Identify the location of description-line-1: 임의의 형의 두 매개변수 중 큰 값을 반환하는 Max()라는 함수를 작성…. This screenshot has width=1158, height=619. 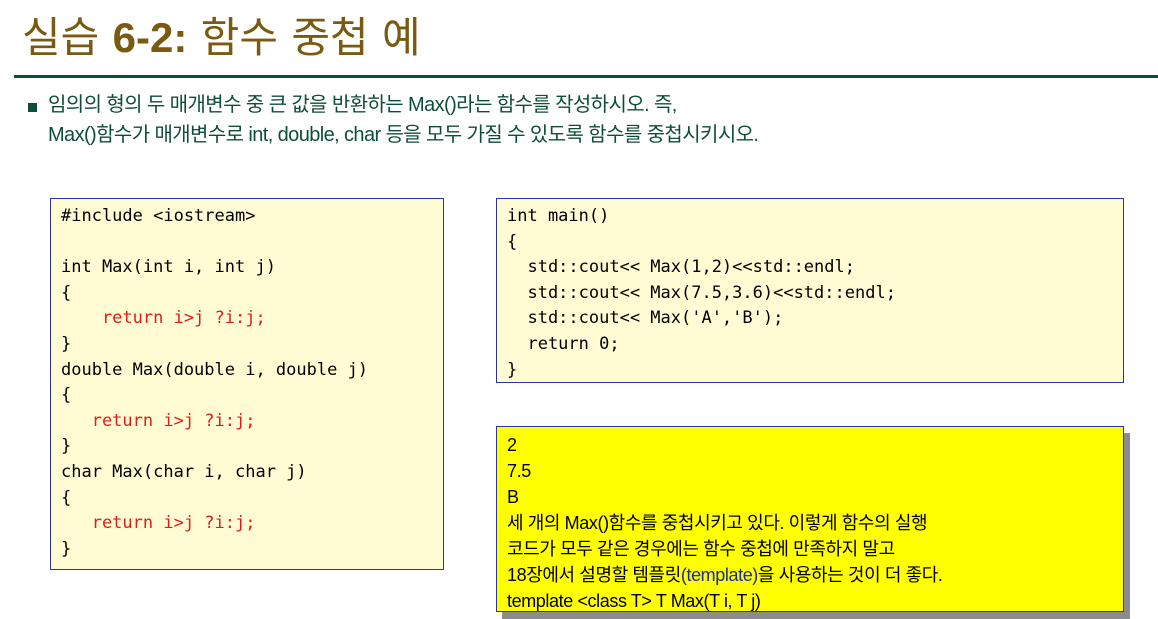
(362, 105).